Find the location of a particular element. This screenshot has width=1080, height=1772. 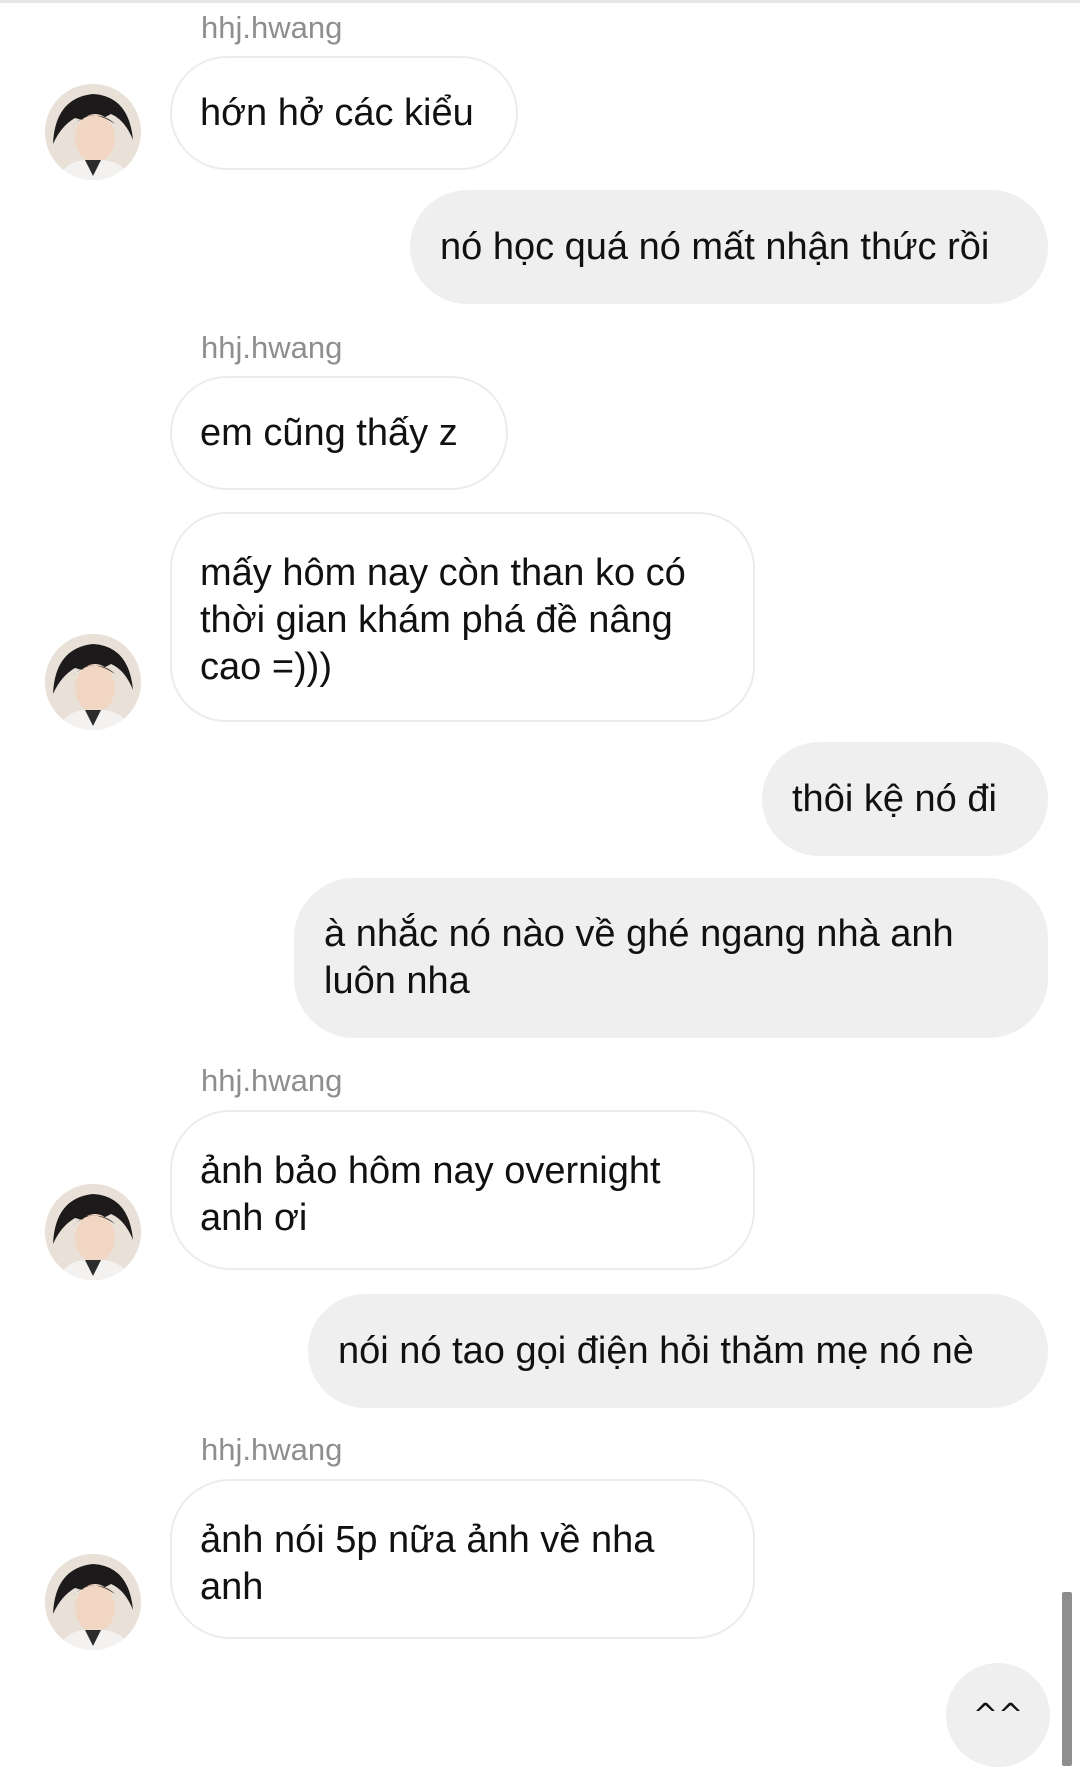

message-text: nói nó tao gọi điện hỏi thăm mẹ nó nè is located at coordinates (656, 1350).